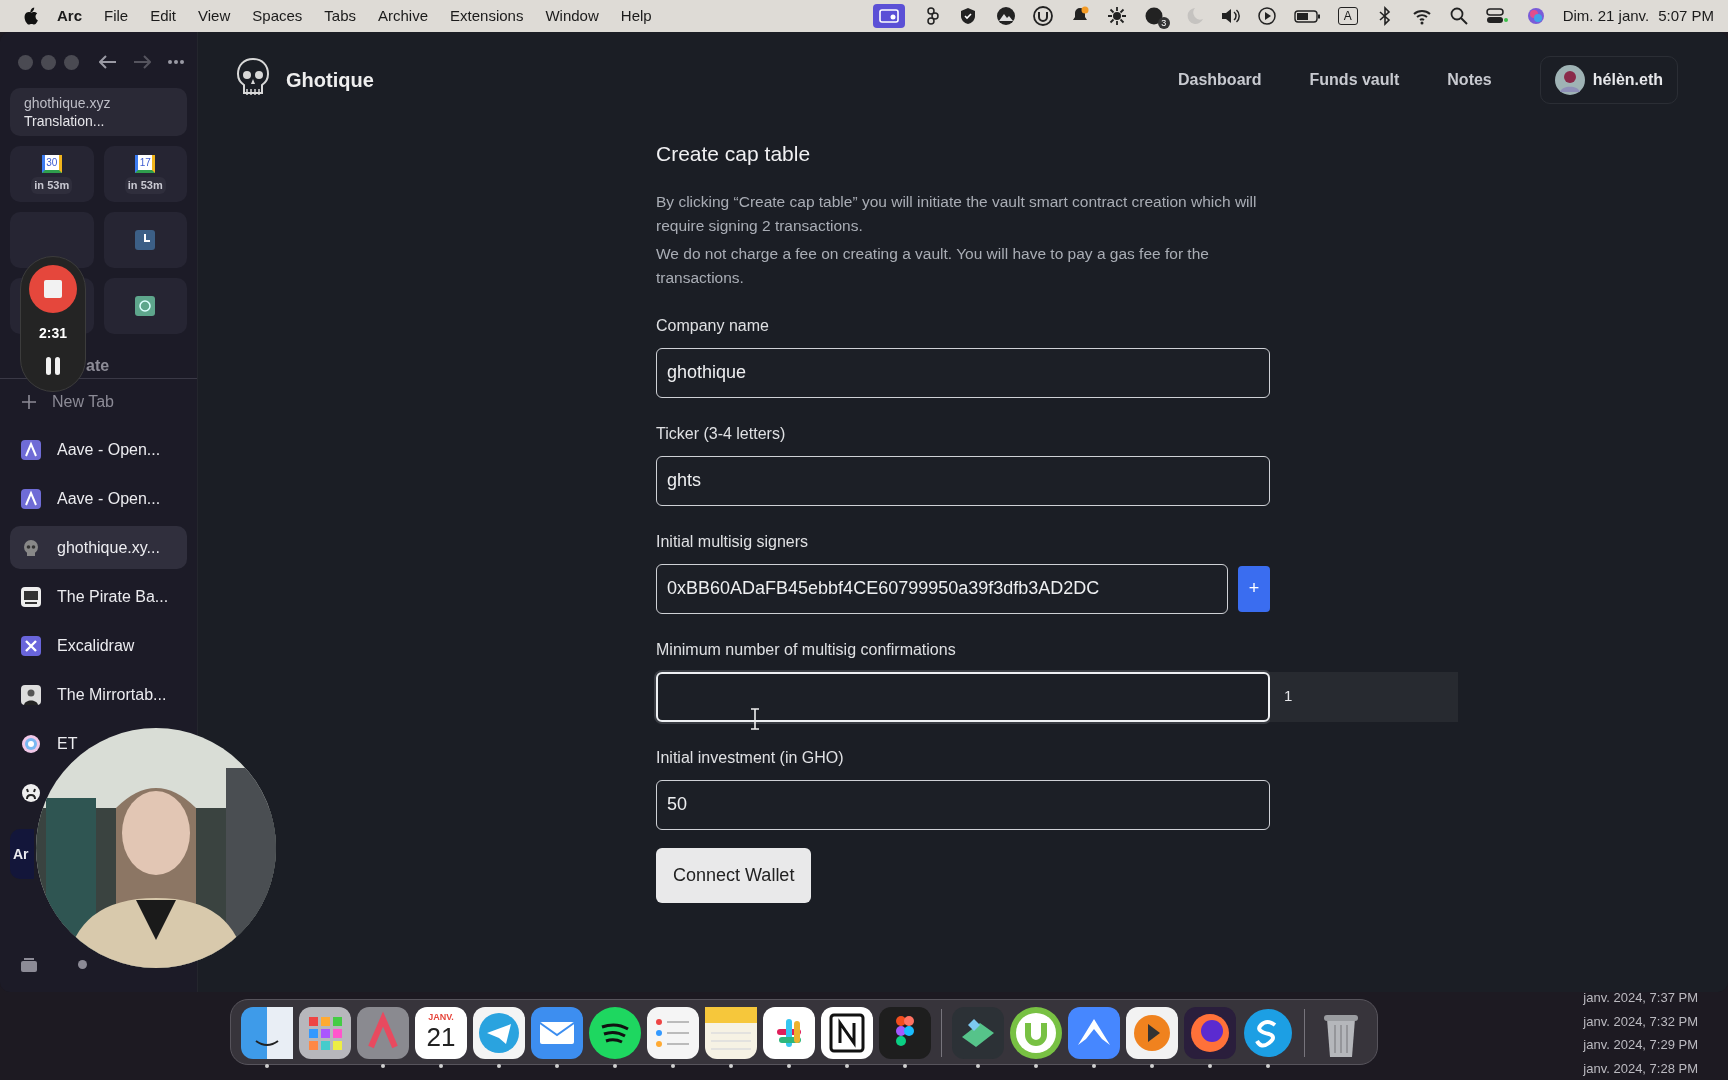 This screenshot has height=1080, width=1728. Describe the element at coordinates (1469, 80) in the screenshot. I see `nav-link: Notes` at that location.